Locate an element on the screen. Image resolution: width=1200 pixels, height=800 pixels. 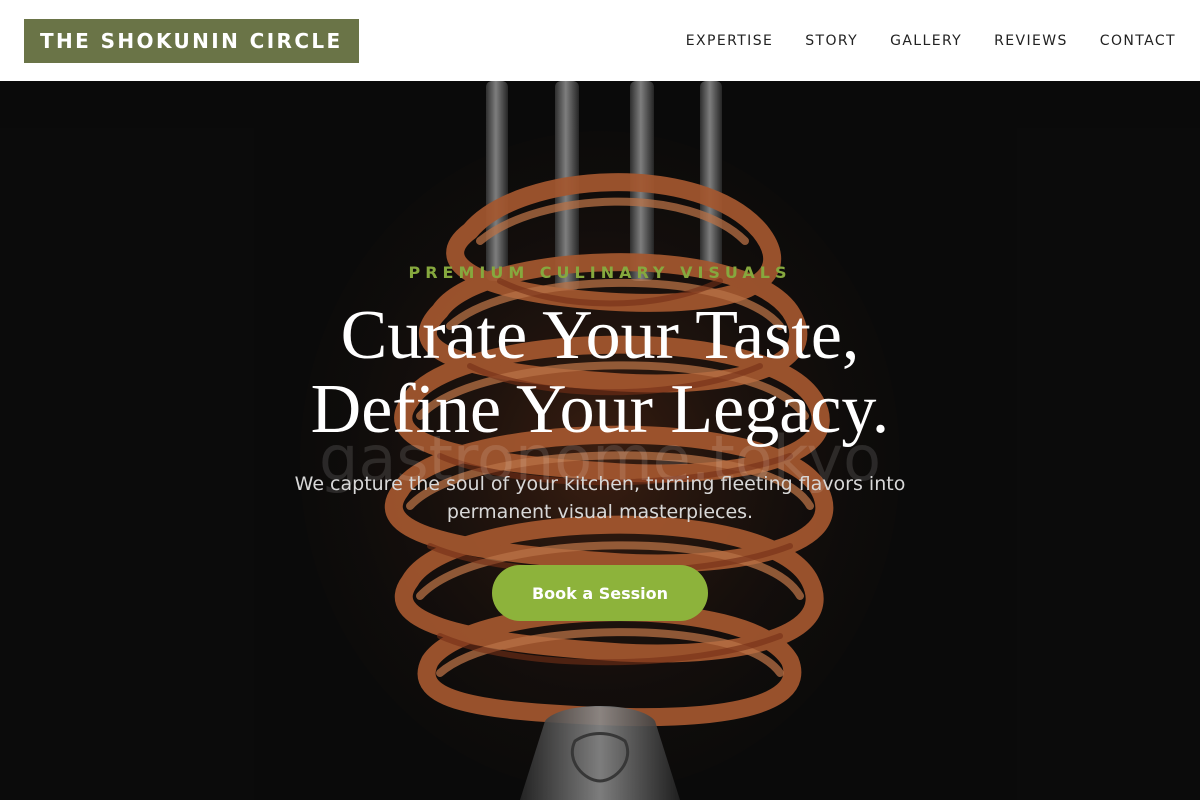
nav-item-story: STORY is located at coordinates (831, 41).